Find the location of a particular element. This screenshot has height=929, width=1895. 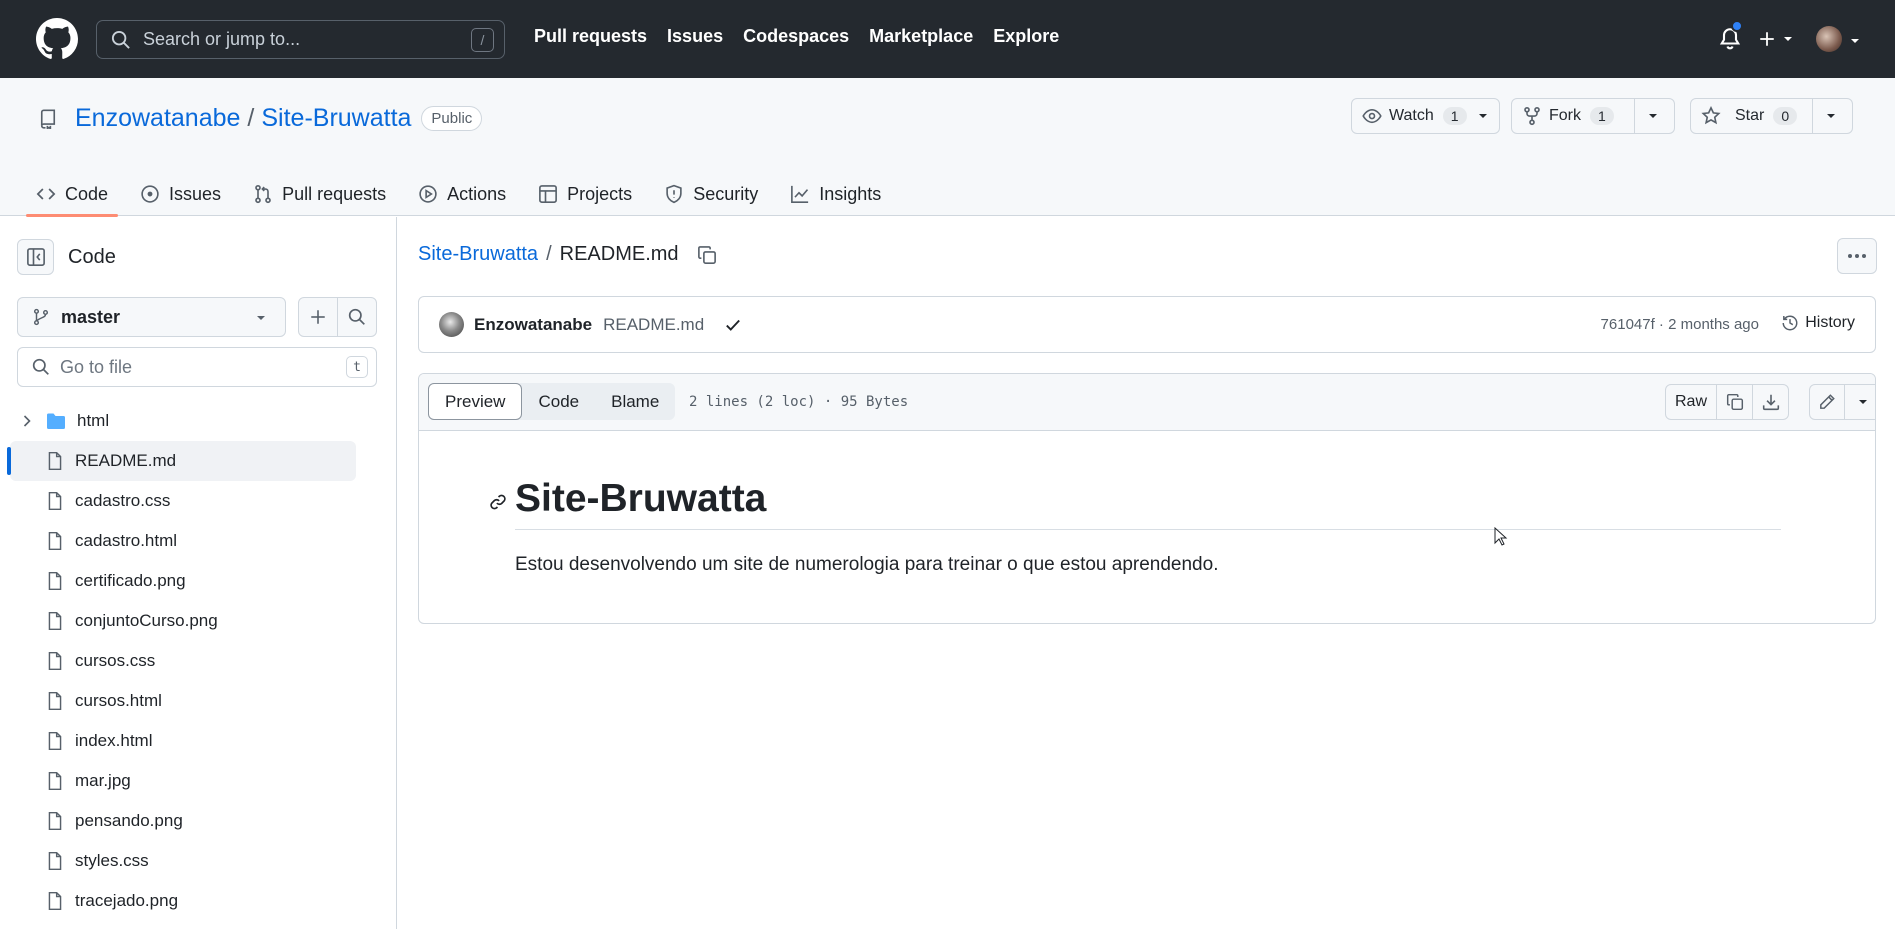

pencil-icon is located at coordinates (1827, 401).